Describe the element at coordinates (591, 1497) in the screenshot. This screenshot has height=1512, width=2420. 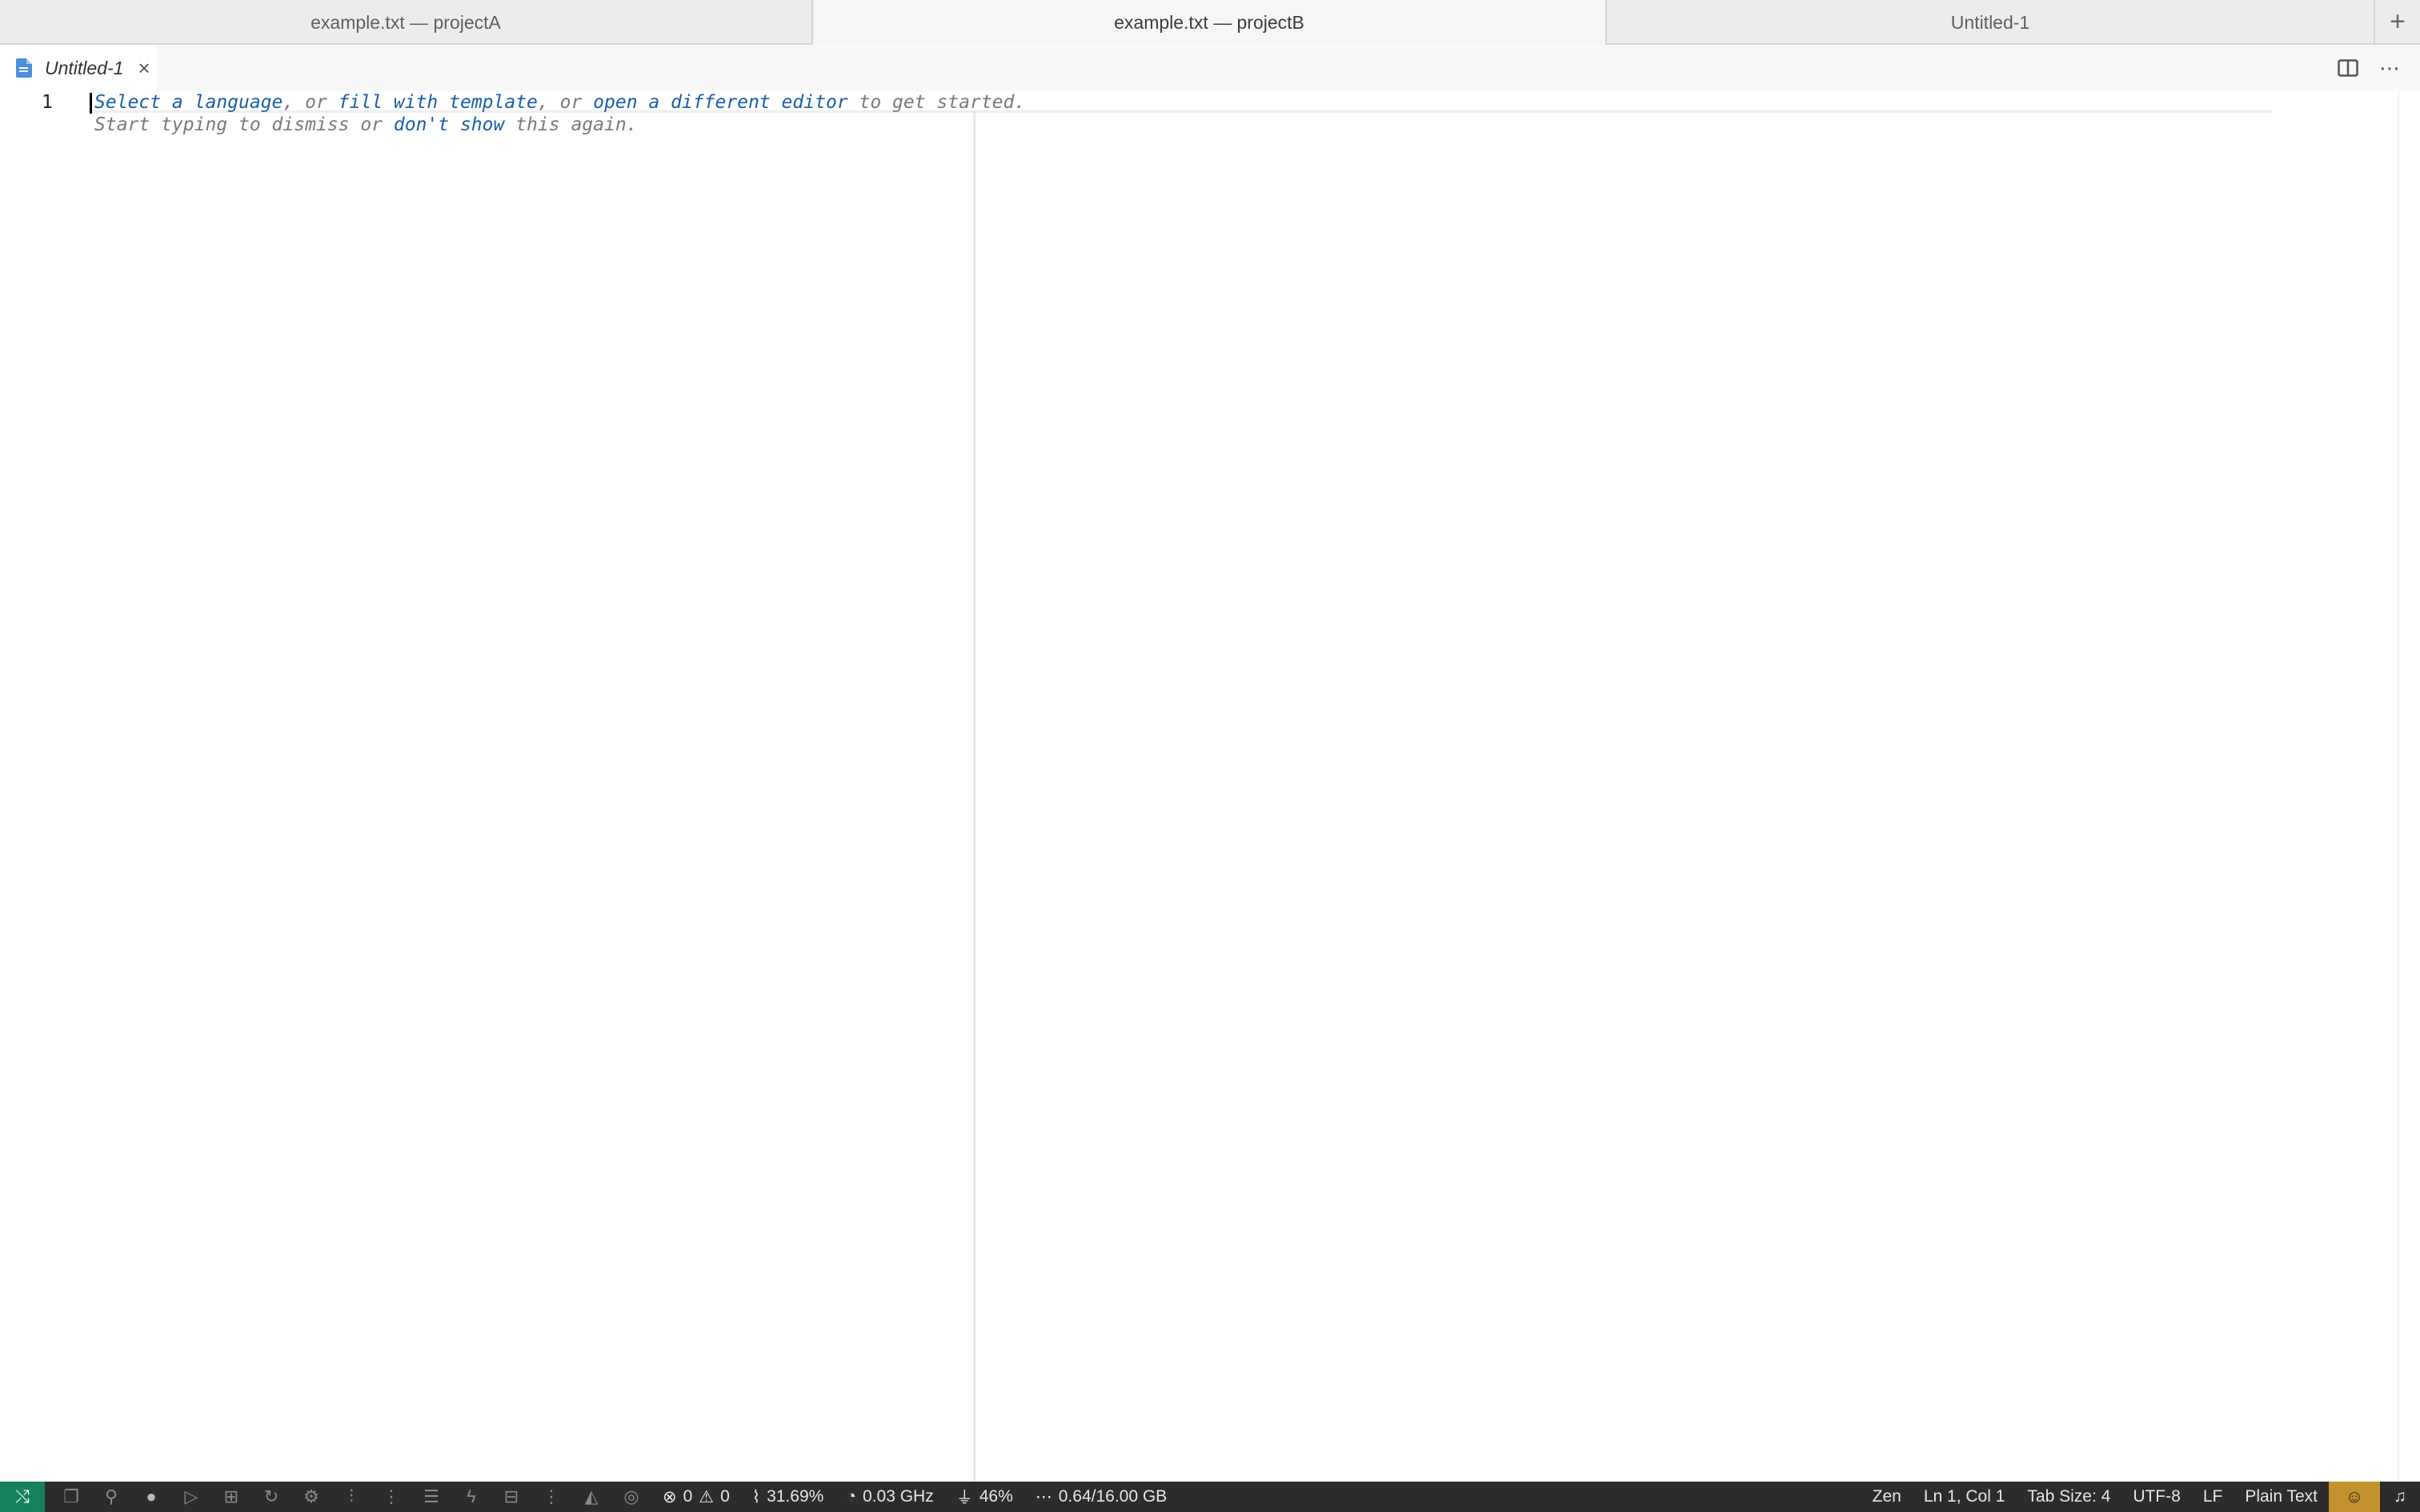
I see `triangle-icon: ◭` at that location.